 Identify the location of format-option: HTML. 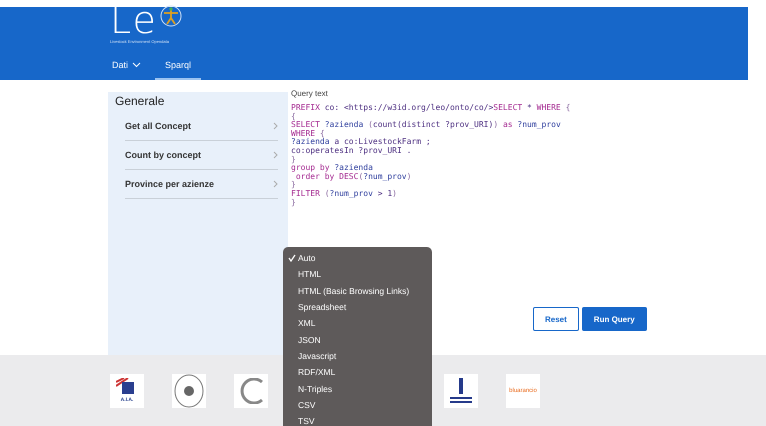
(357, 274).